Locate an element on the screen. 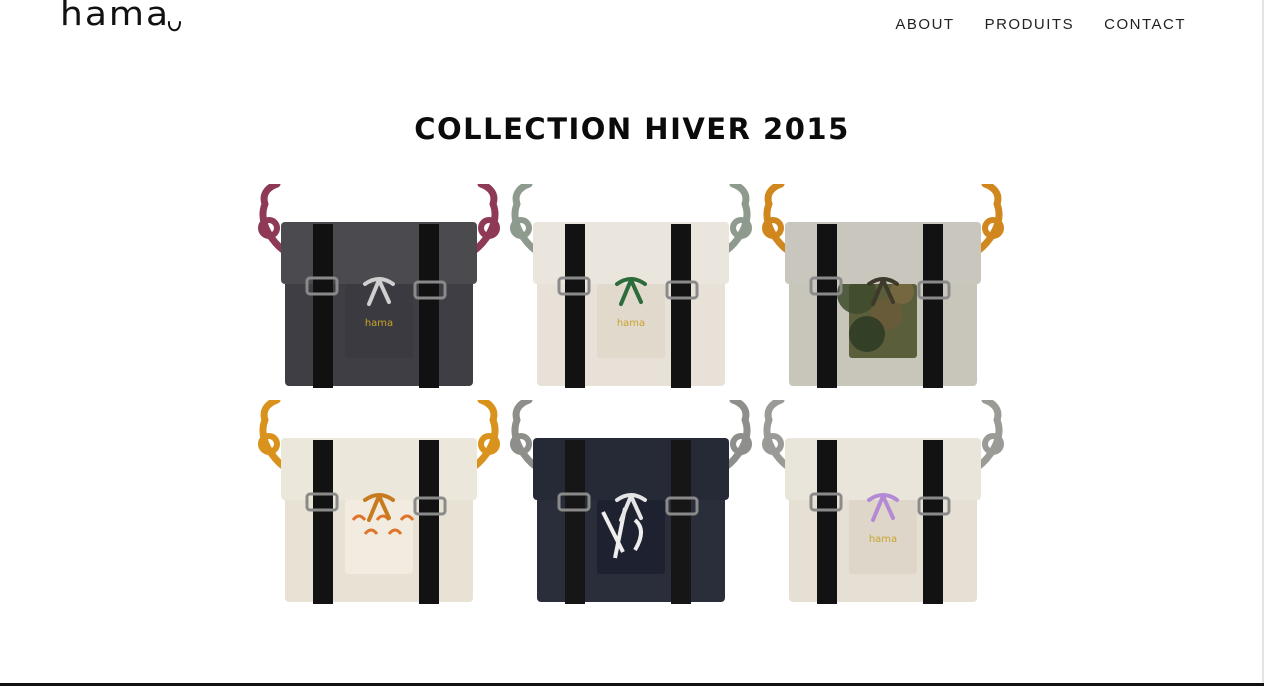 This screenshot has height=686, width=1264. site-header: hama ABOUT PRODUITS CONTACT is located at coordinates (632, 30).